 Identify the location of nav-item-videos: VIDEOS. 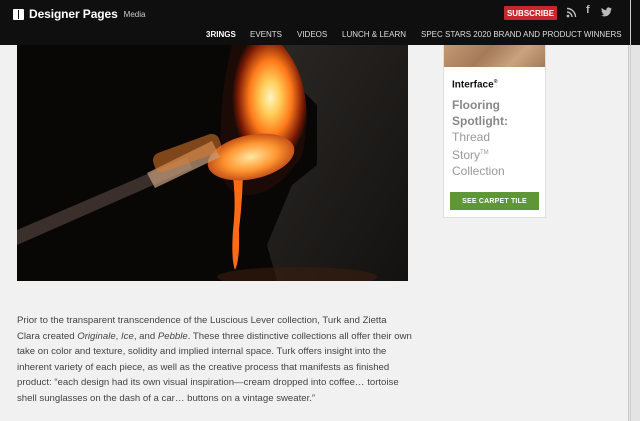
(312, 34).